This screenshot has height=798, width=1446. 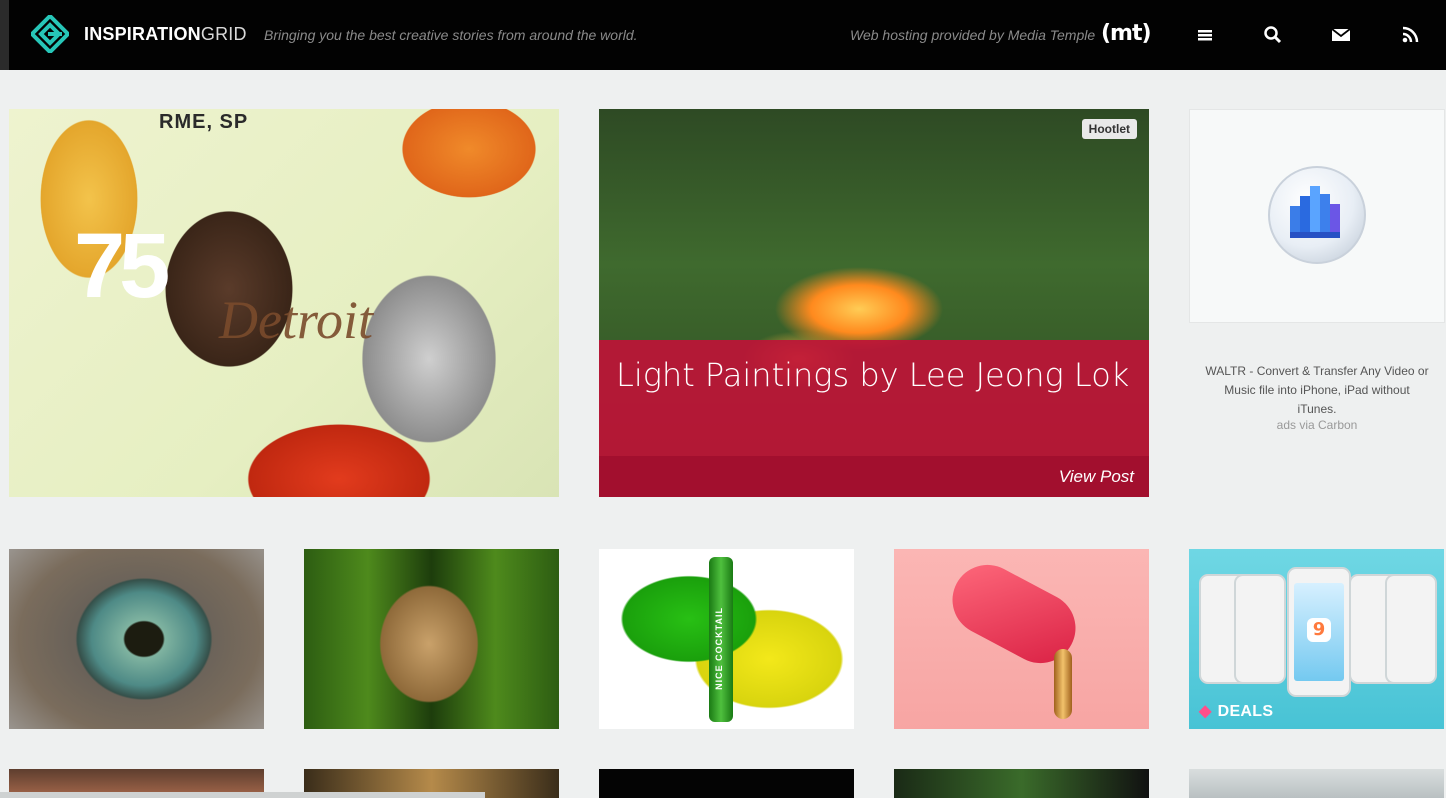 I want to click on thumbnail-cocktail-tube: NICE COCKTAIL, so click(x=726, y=639).